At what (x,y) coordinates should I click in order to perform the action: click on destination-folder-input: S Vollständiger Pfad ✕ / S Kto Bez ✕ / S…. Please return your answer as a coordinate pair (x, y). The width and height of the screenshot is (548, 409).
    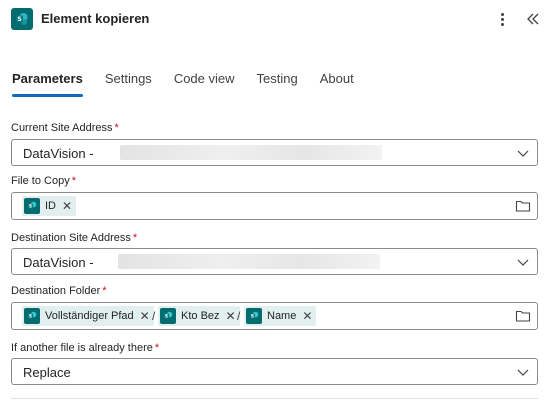
    Looking at the image, I should click on (274, 316).